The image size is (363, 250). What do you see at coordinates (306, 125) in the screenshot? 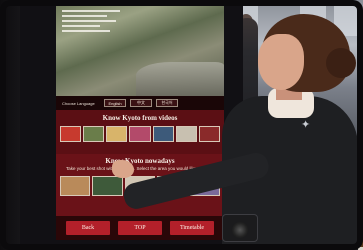
I see `star-pin-icon: ✦` at bounding box center [306, 125].